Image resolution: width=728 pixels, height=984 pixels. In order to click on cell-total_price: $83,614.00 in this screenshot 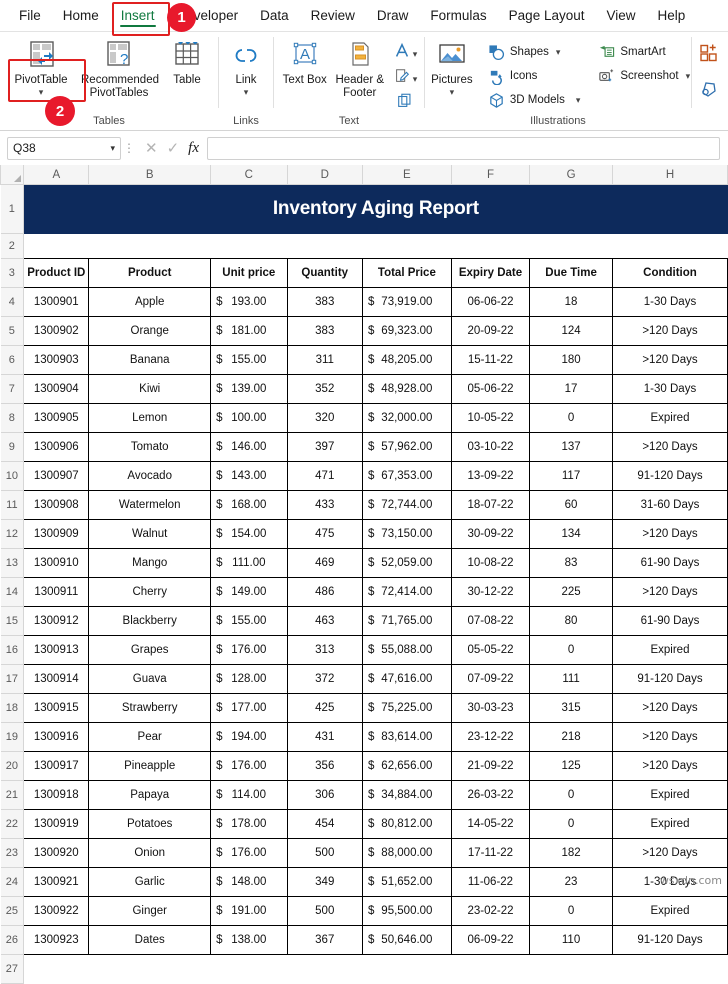, I will do `click(406, 737)`.